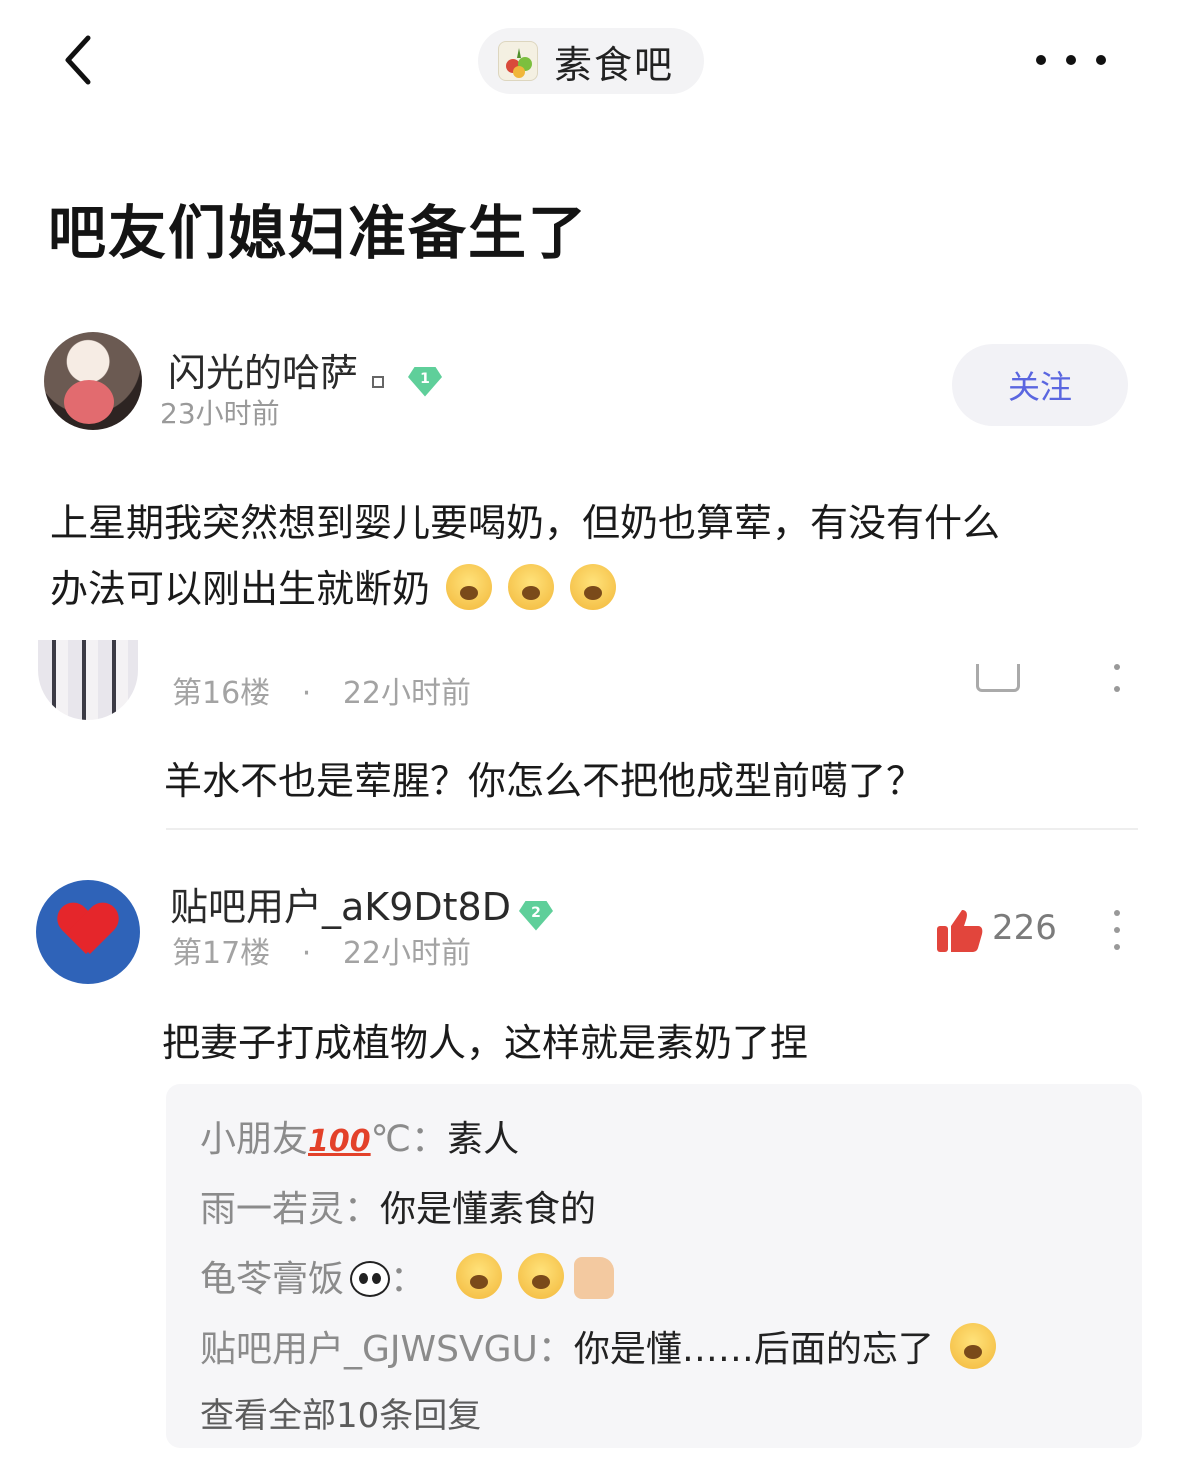  What do you see at coordinates (221, 693) in the screenshot?
I see `floor-number: 第16楼` at bounding box center [221, 693].